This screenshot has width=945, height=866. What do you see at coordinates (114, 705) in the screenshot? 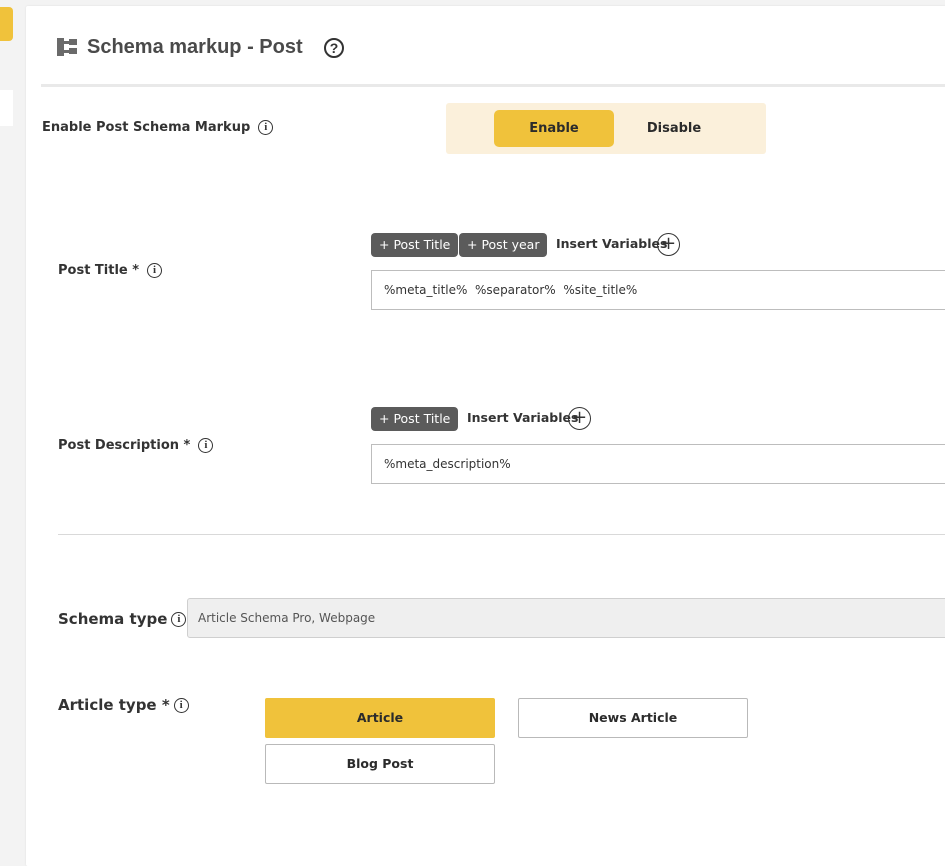
I see `article-type-label-text: Article type *` at bounding box center [114, 705].